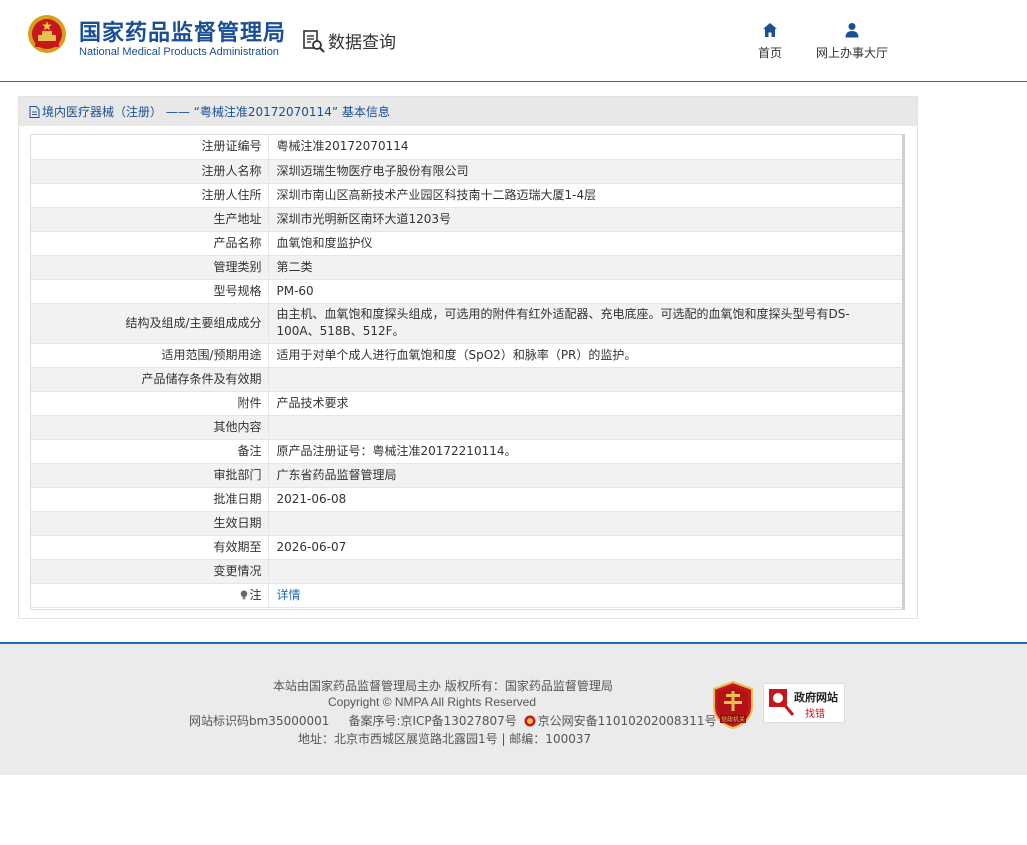 The width and height of the screenshot is (1027, 845). What do you see at coordinates (150, 499) in the screenshot?
I see `field-label: 批准日期` at bounding box center [150, 499].